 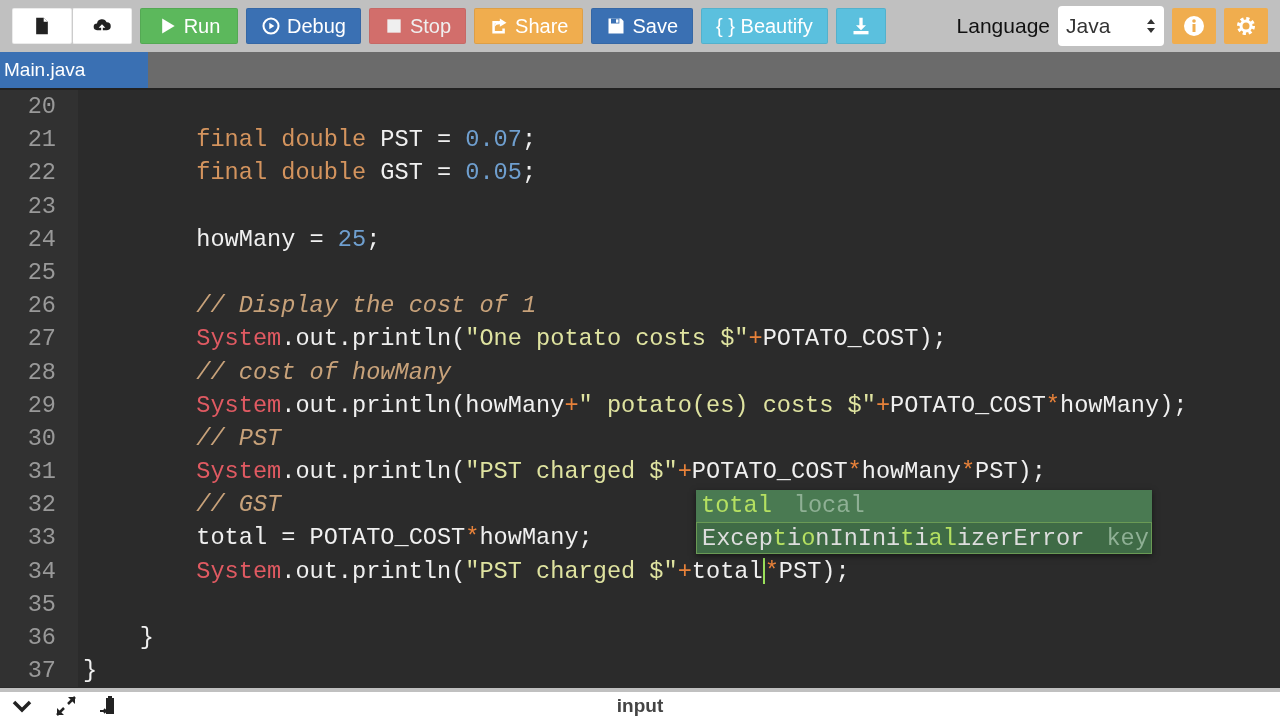 What do you see at coordinates (39, 239) in the screenshot?
I see `line-number: 24` at bounding box center [39, 239].